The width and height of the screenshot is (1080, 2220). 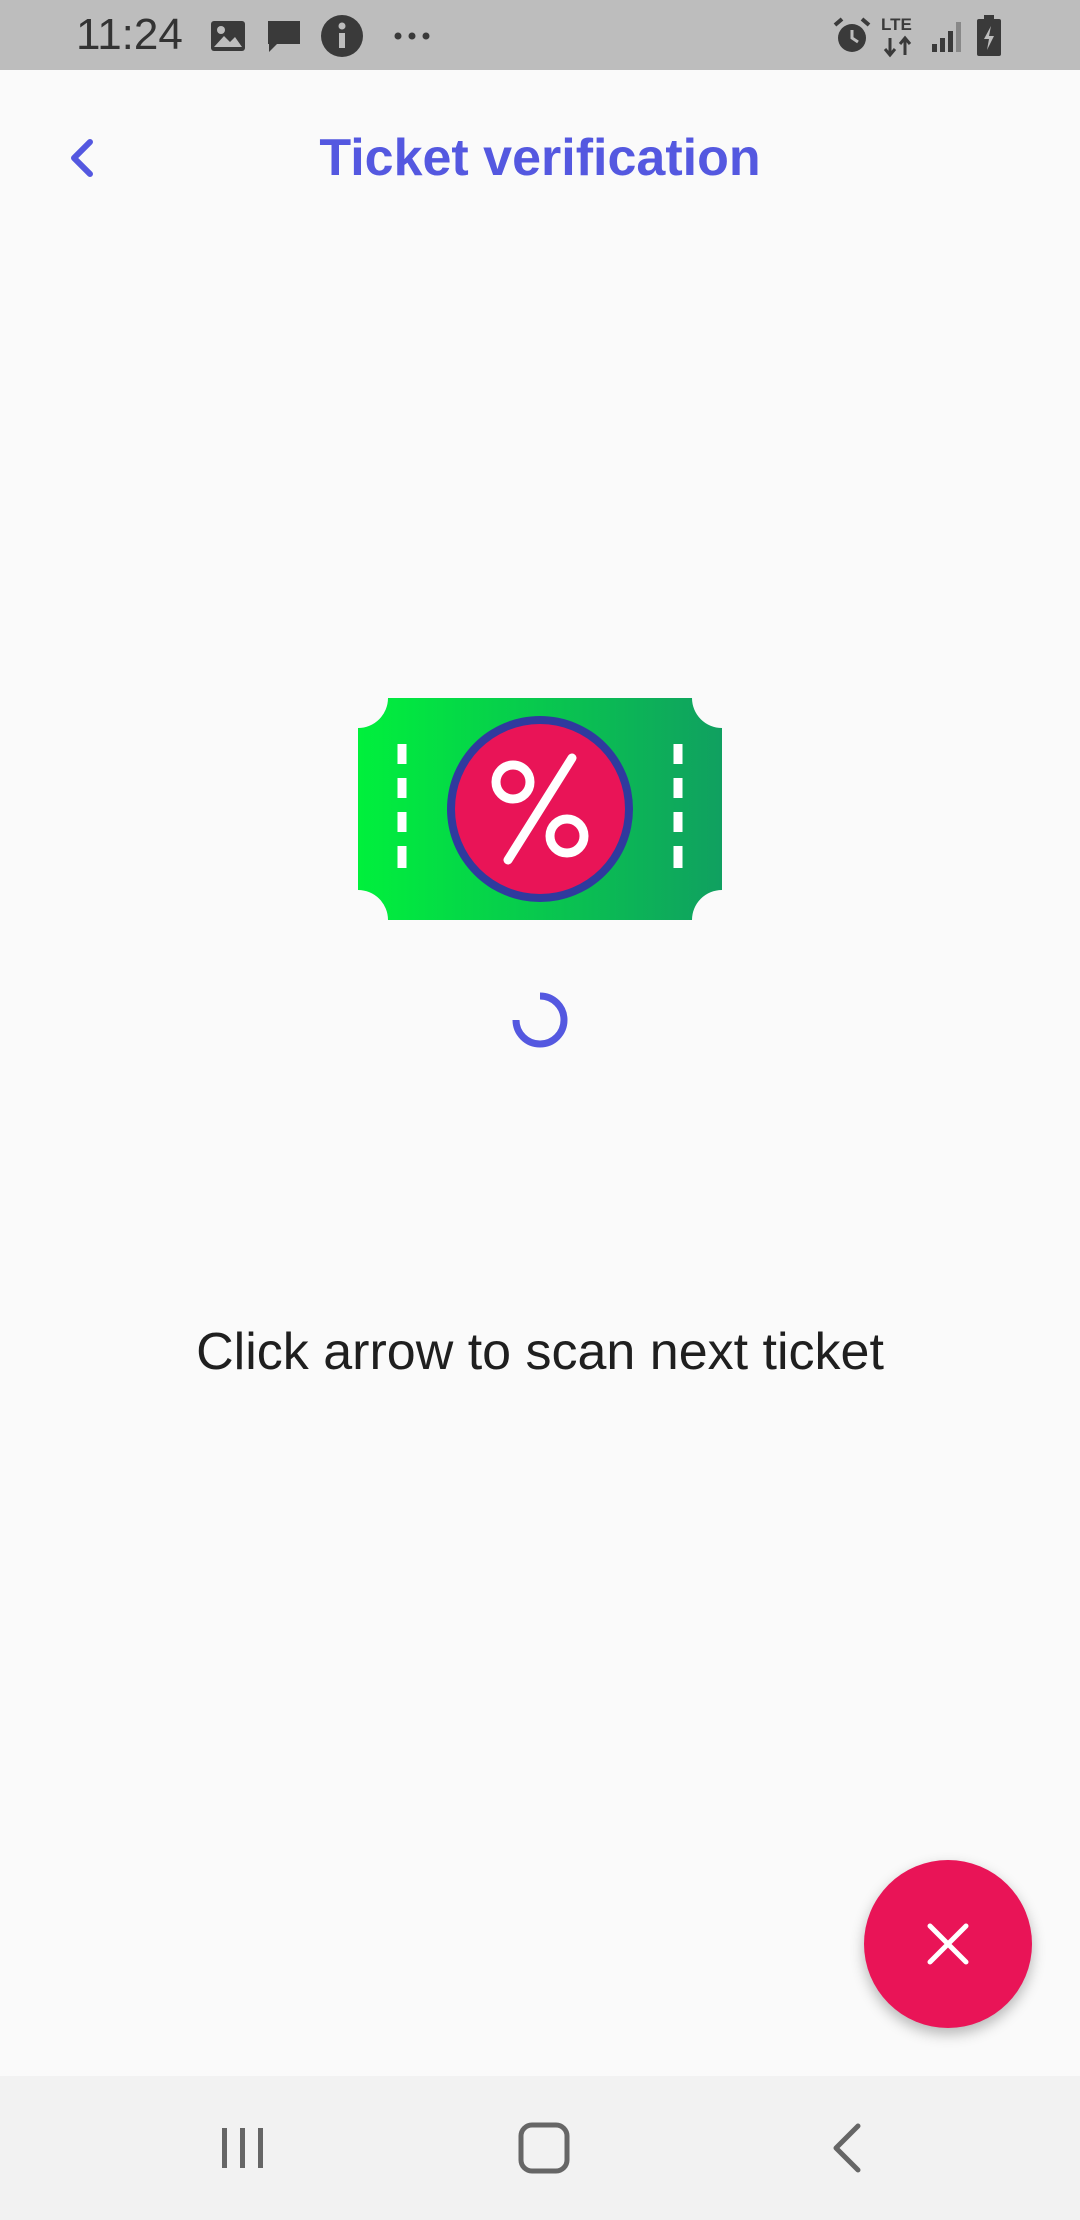 I want to click on image-icon, so click(x=228, y=36).